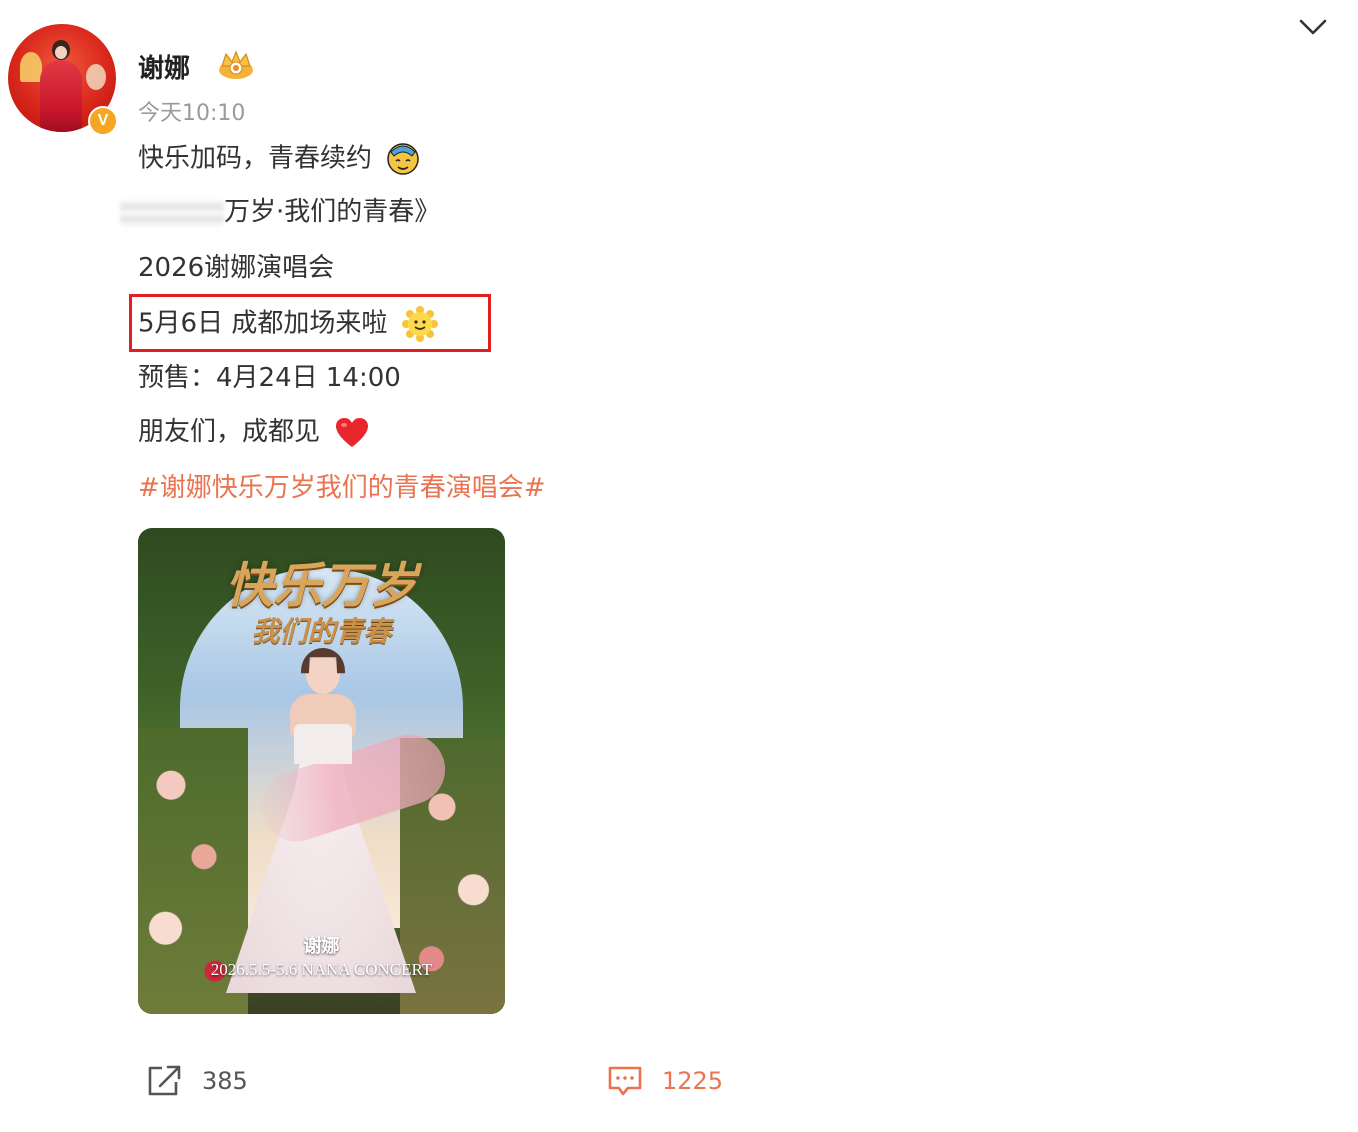  Describe the element at coordinates (352, 432) in the screenshot. I see `red-heart-emoji-icon` at that location.